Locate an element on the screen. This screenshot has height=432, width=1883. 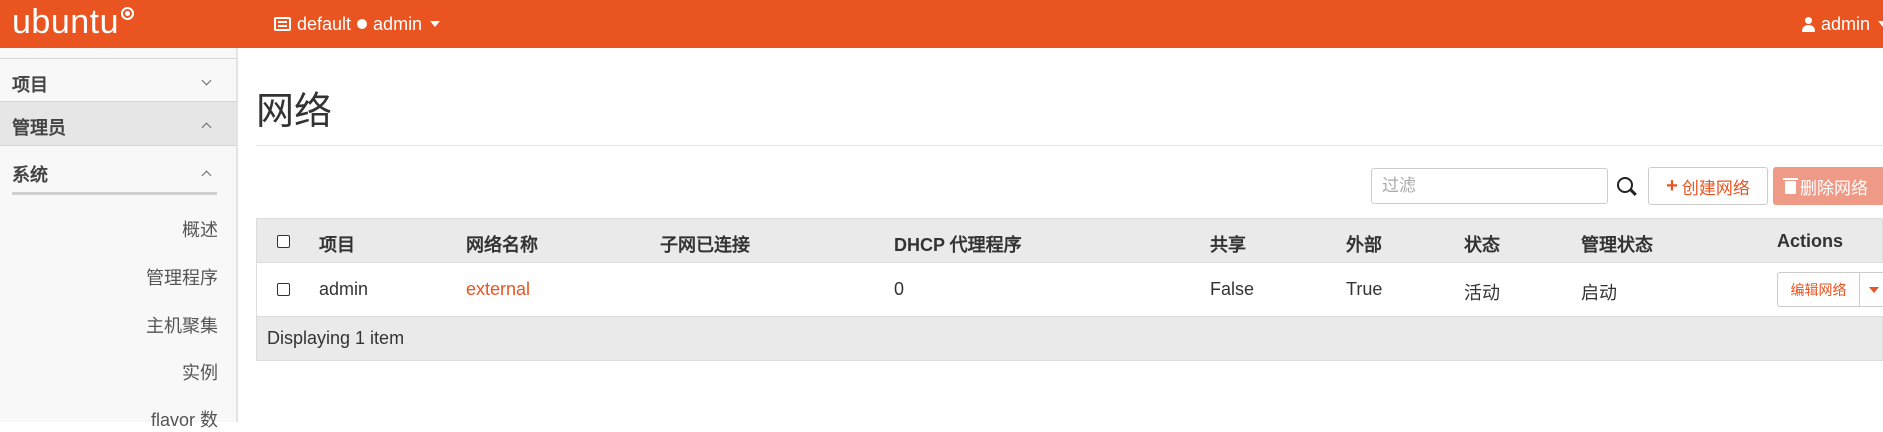
sidebar-section-label: 管理员 is located at coordinates (39, 128).